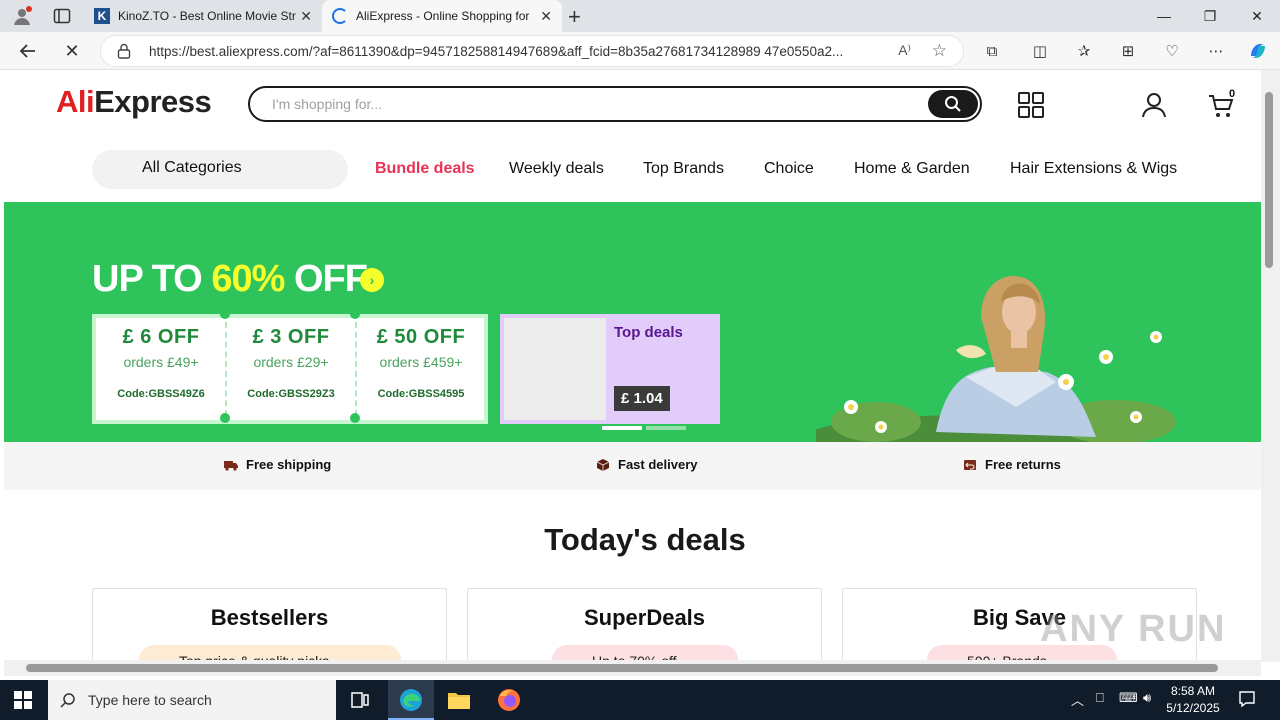 The height and width of the screenshot is (720, 1280). I want to click on edge-taskbar-icon, so click(411, 700).